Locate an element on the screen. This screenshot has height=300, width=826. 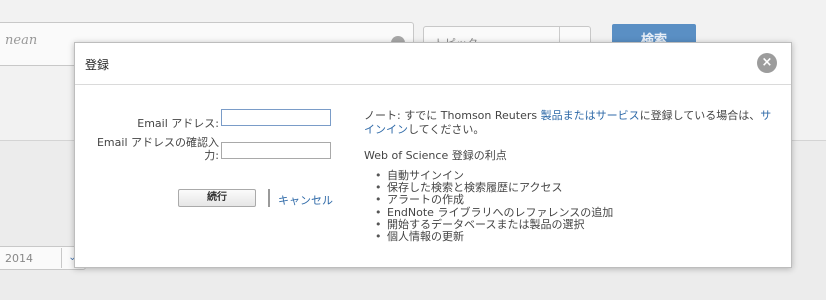
background-search-text: nean is located at coordinates (21, 40).